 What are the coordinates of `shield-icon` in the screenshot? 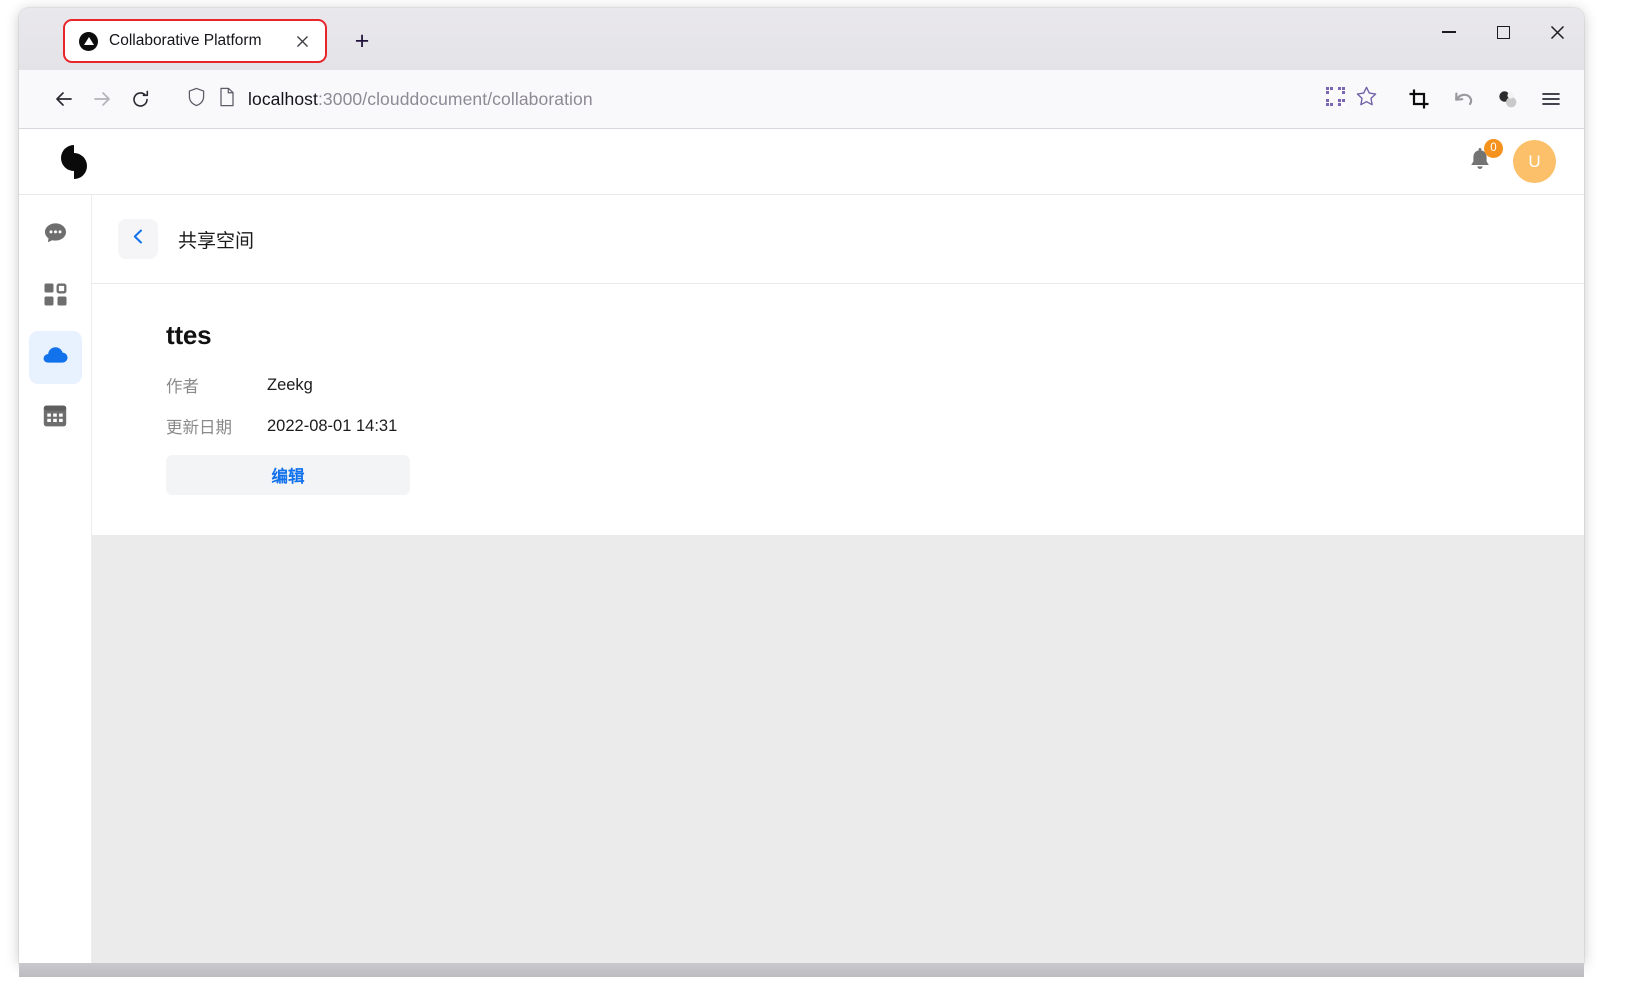 It's located at (196, 99).